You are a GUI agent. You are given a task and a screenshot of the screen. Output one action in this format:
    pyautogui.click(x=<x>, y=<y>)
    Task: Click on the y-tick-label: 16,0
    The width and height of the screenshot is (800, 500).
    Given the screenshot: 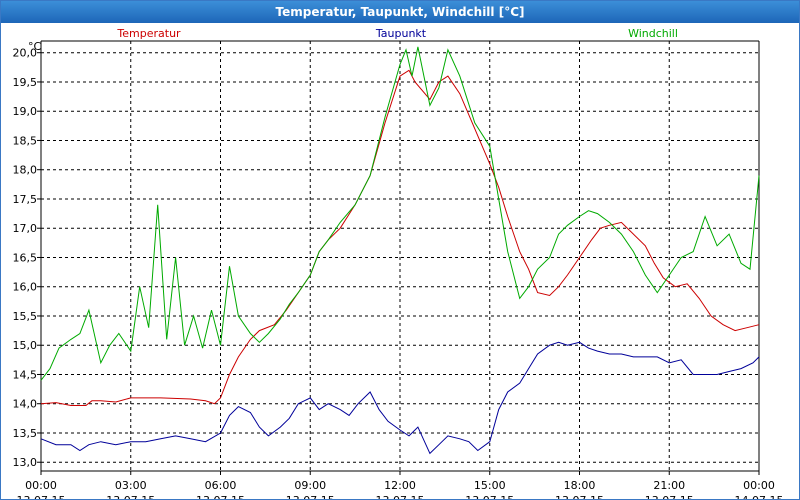 What is the action you would take?
    pyautogui.click(x=25, y=287)
    